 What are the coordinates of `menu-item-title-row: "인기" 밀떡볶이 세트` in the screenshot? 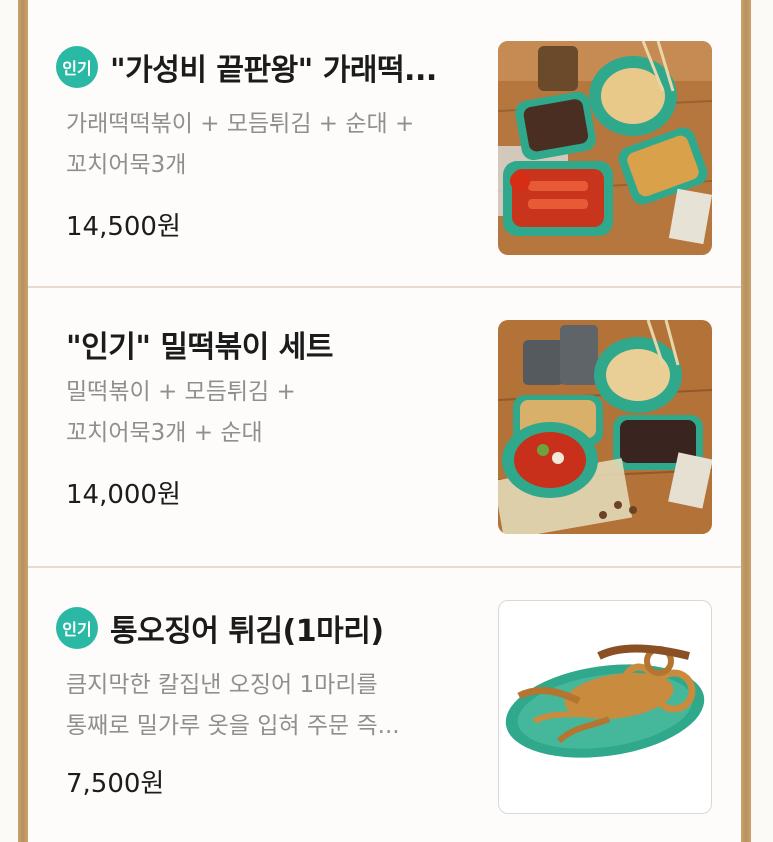 It's located at (199, 344).